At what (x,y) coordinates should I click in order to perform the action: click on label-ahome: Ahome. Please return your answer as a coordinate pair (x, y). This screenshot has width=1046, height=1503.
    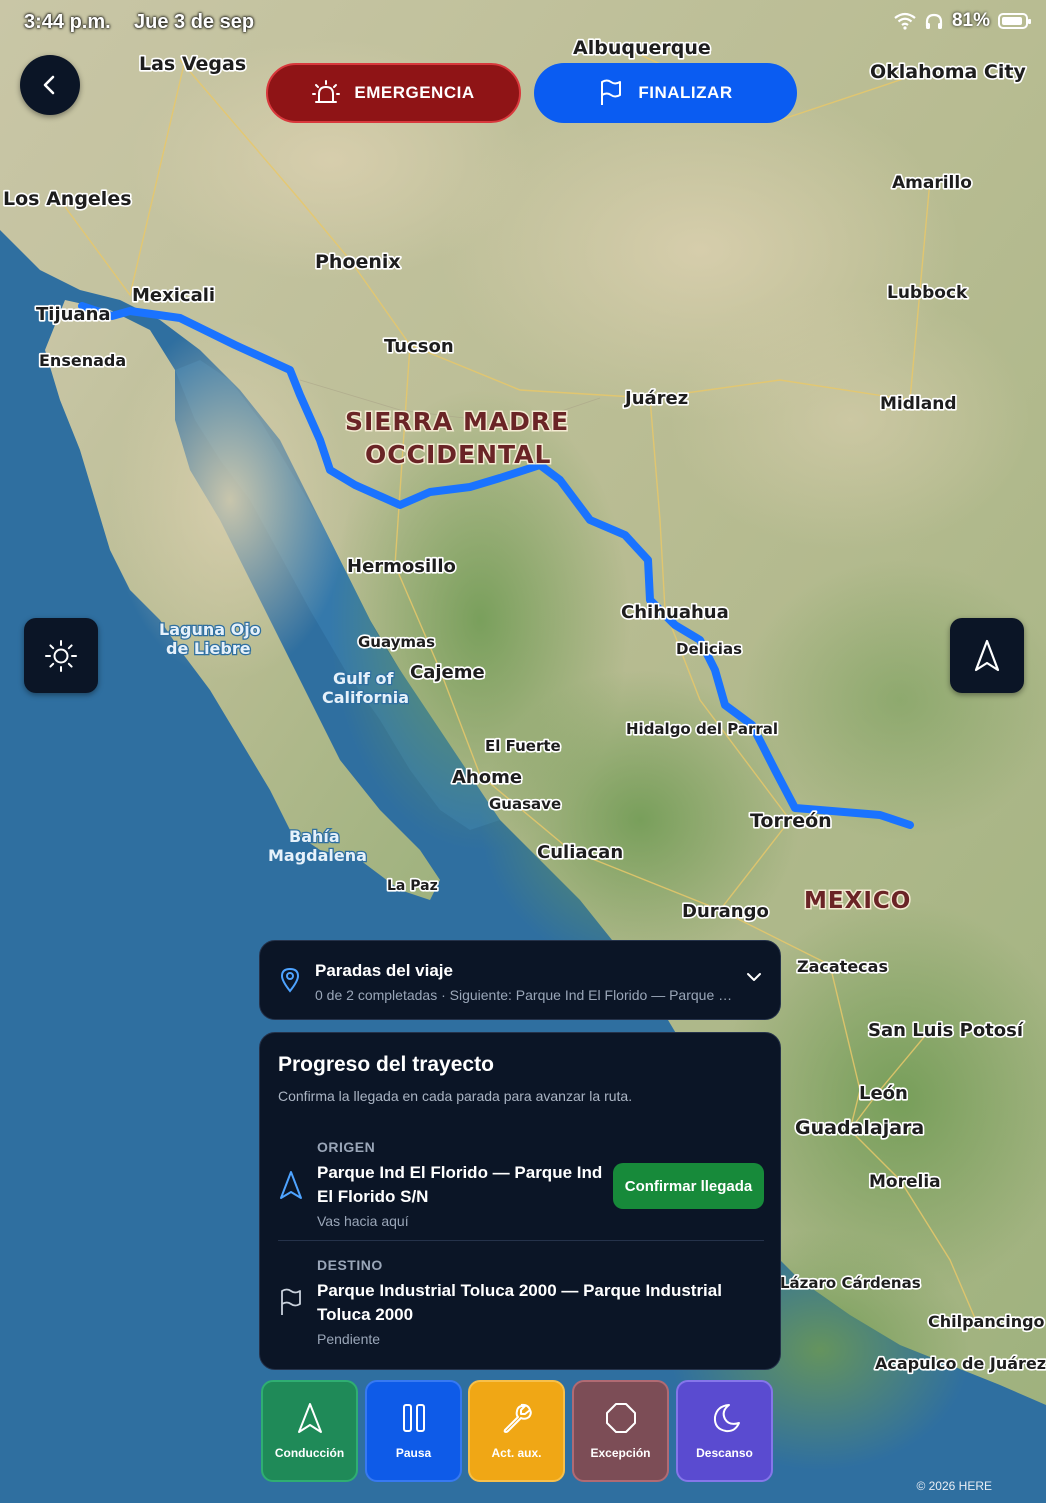
    Looking at the image, I should click on (487, 777).